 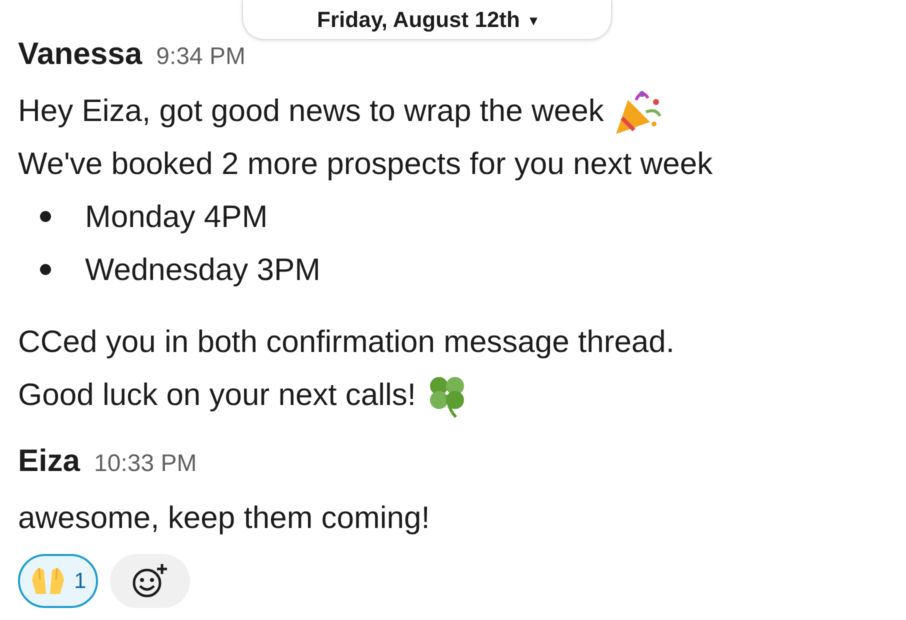 What do you see at coordinates (201, 57) in the screenshot?
I see `timestamp: 9:34 PM` at bounding box center [201, 57].